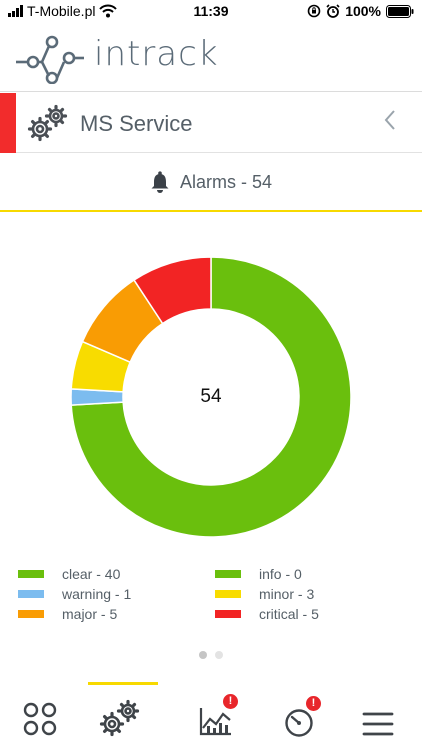 Image resolution: width=422 pixels, height=750 pixels. Describe the element at coordinates (90, 613) in the screenshot. I see `legend-label: major - 5` at that location.